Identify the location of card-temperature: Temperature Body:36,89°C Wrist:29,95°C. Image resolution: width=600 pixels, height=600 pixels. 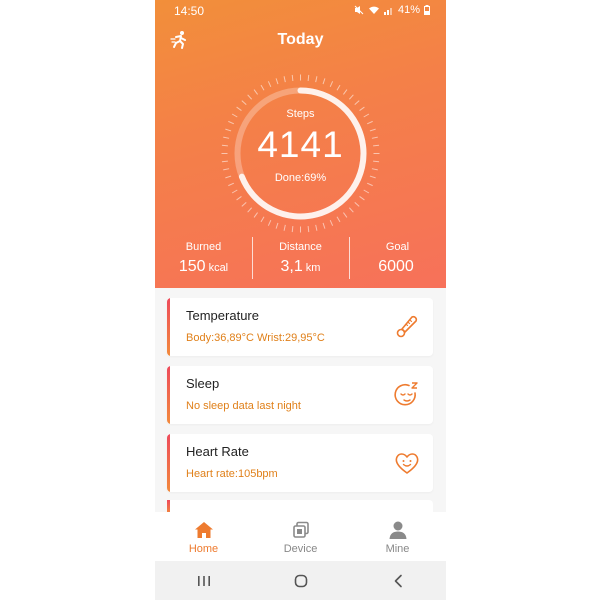
(300, 327).